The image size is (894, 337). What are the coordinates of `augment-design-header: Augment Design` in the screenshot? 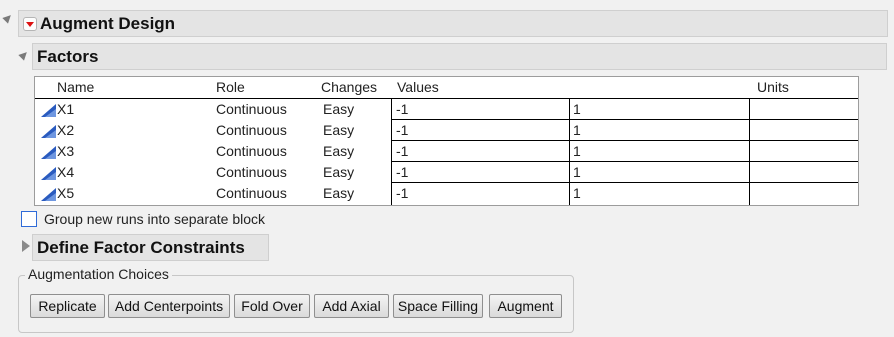 It's located at (453, 23).